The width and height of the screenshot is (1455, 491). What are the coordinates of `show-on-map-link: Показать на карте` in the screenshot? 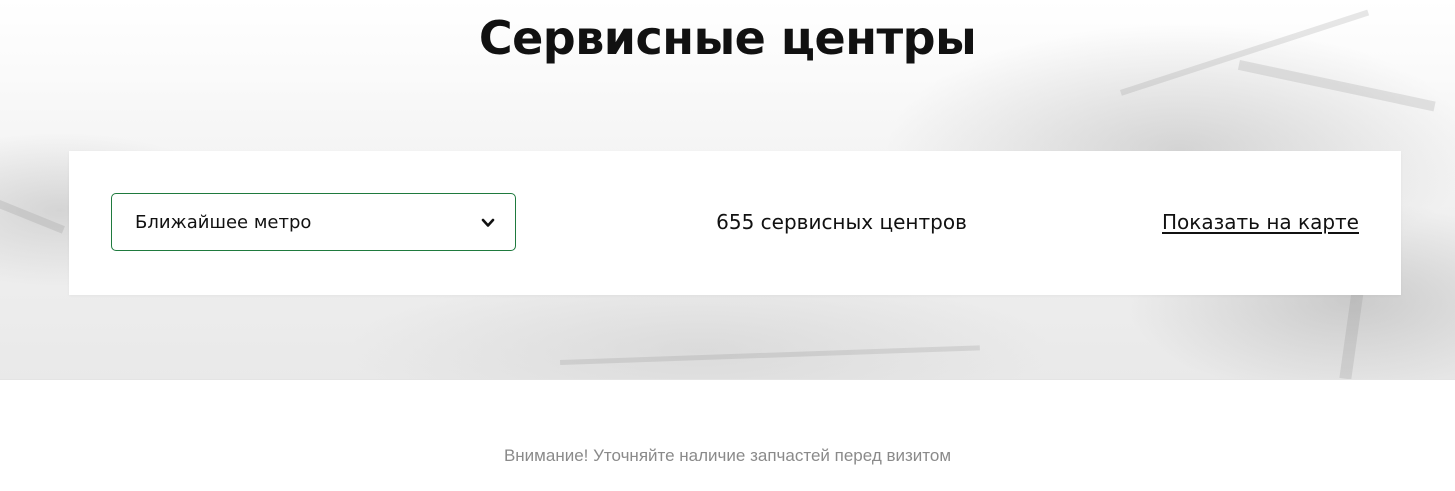 It's located at (1260, 222).